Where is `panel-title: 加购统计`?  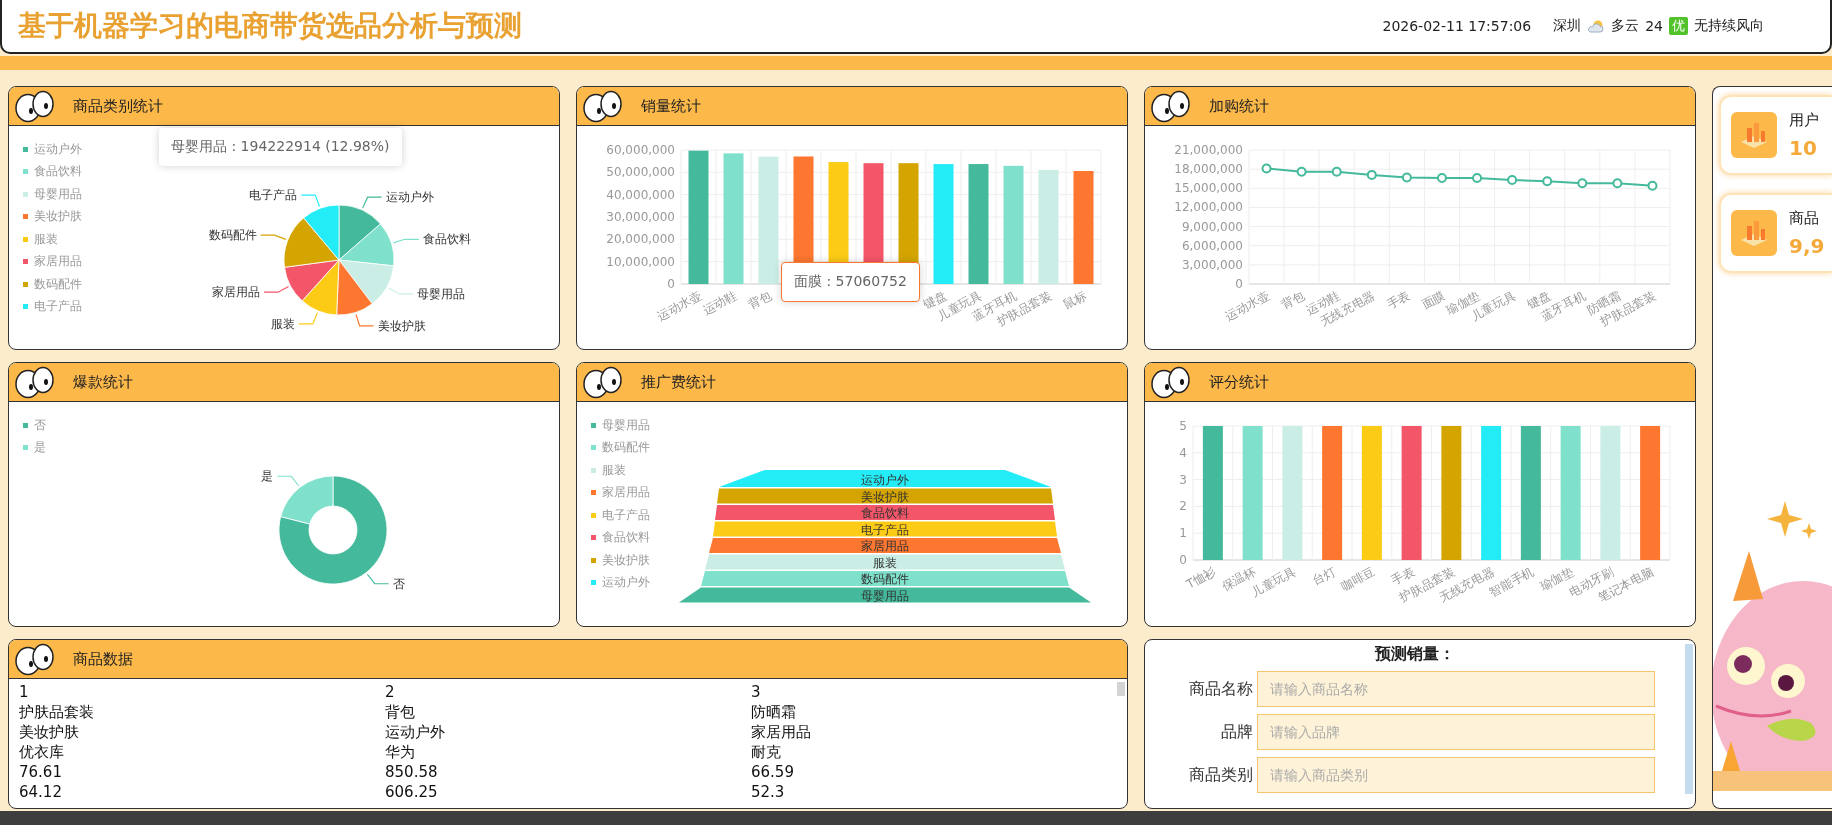 panel-title: 加购统计 is located at coordinates (1239, 106).